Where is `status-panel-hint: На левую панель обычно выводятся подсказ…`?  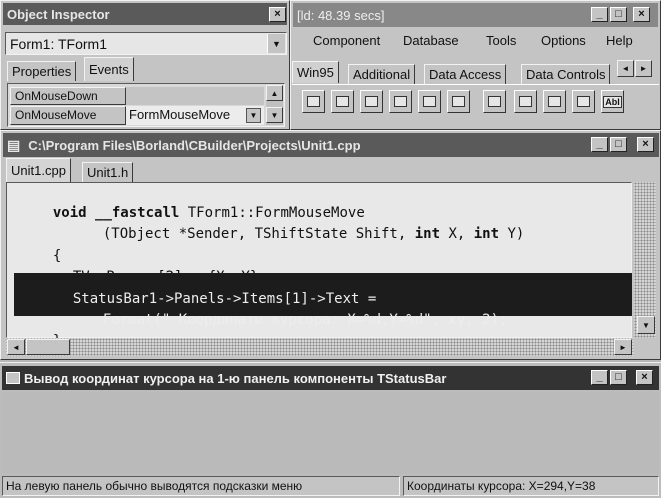
status-panel-hint: На левую панель обычно выводятся подсказ… is located at coordinates (201, 486).